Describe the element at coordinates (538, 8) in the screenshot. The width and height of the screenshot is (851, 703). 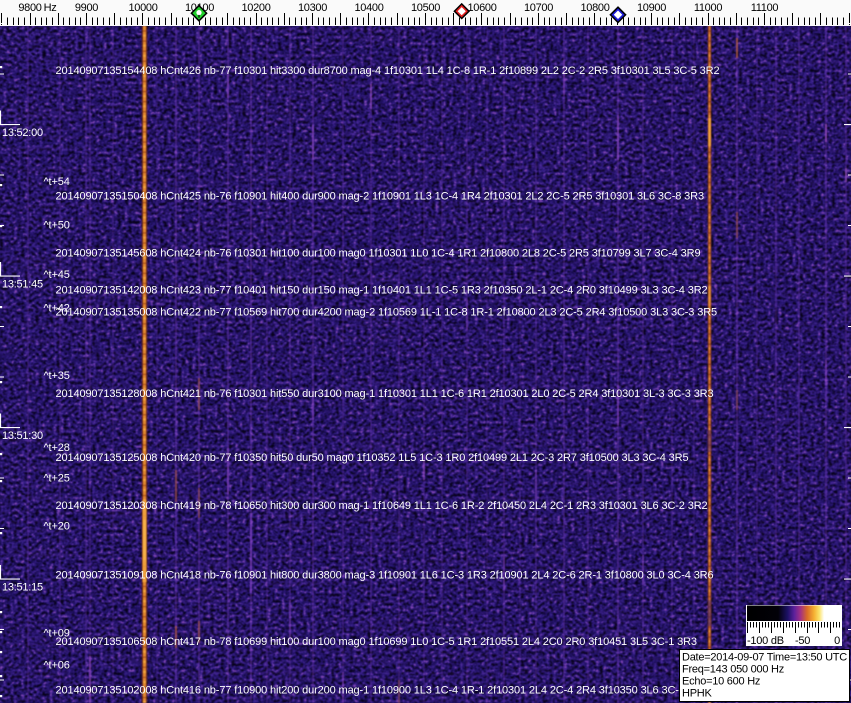
I see `svg-text: 10700` at that location.